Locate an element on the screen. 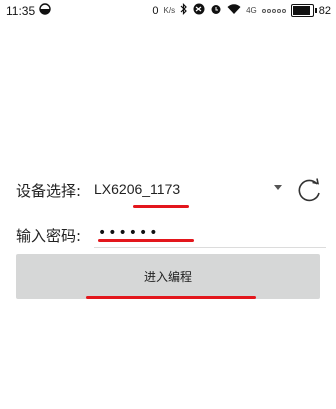 This screenshot has height=409, width=336. status-bar: 11:35 0 K/s 4G 82 is located at coordinates (168, 10).